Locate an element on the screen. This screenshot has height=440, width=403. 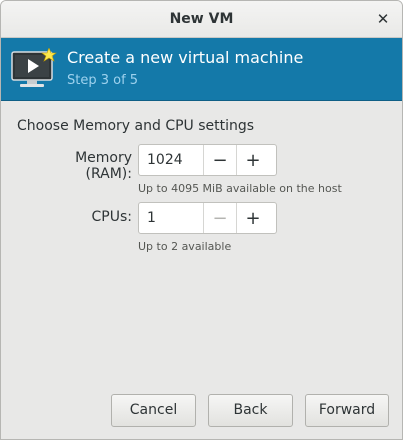
titlebar: New VM ✕ is located at coordinates (201, 19).